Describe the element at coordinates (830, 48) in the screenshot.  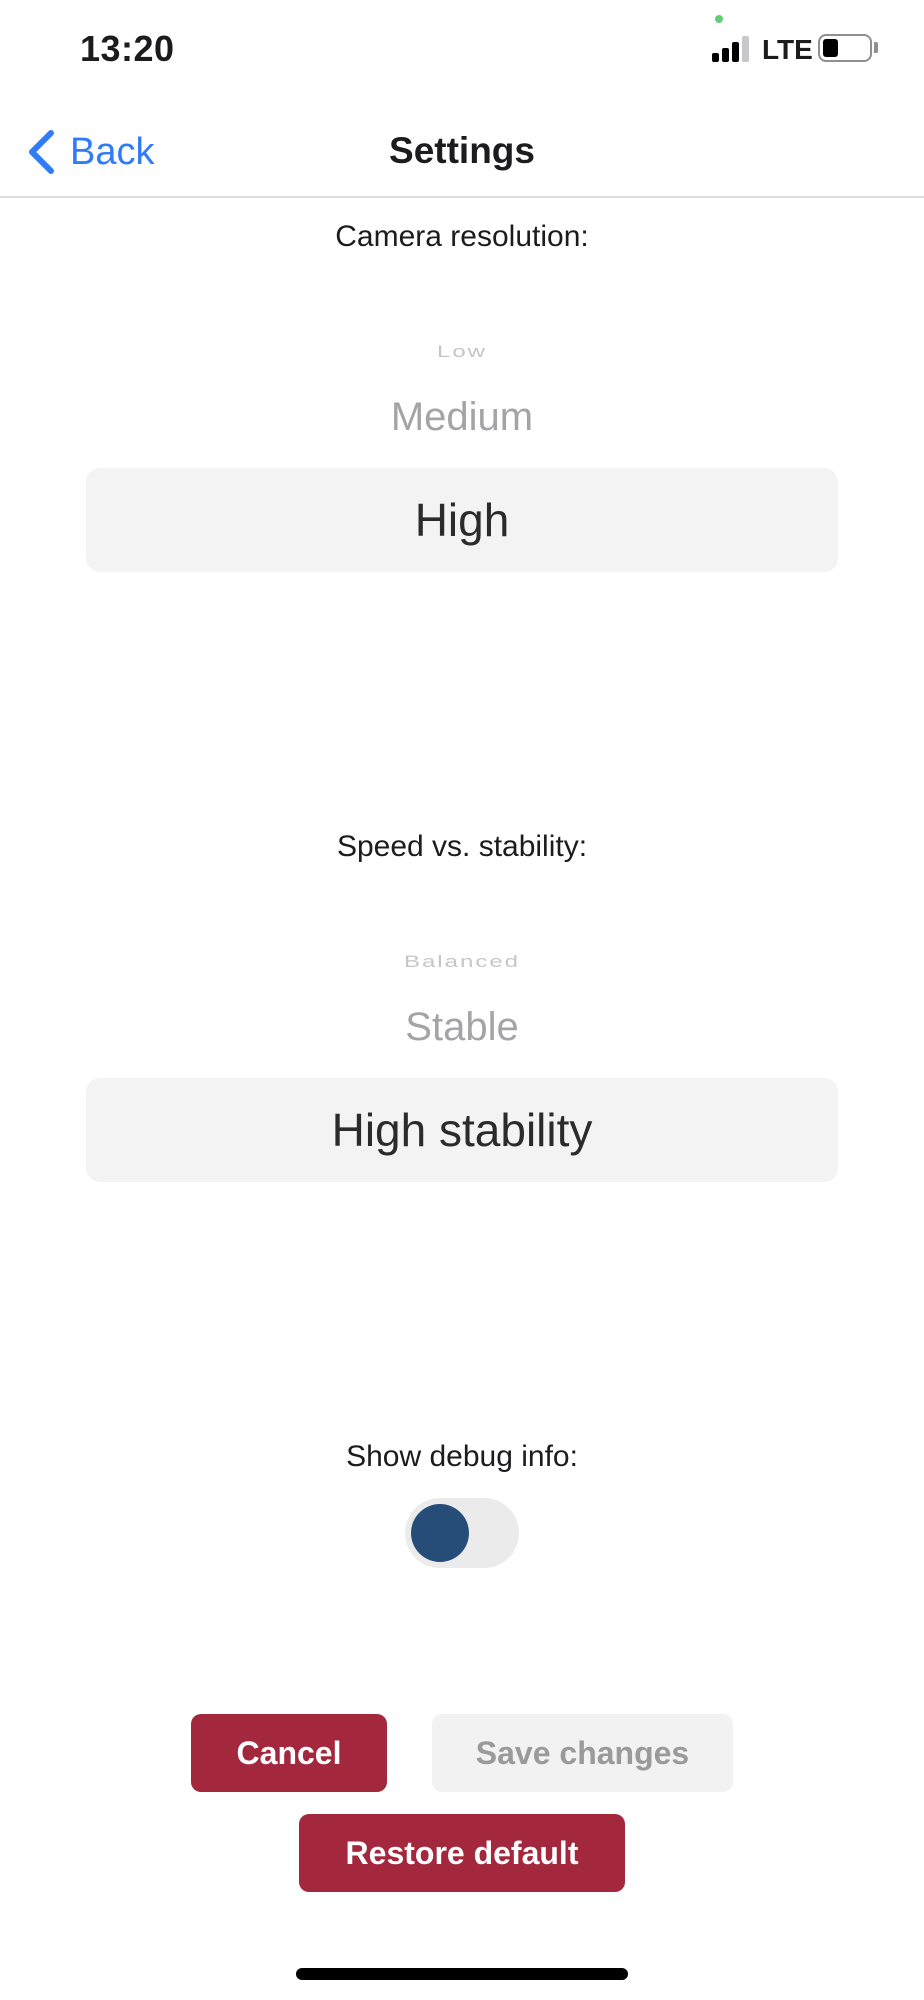
I see `battery-level` at that location.